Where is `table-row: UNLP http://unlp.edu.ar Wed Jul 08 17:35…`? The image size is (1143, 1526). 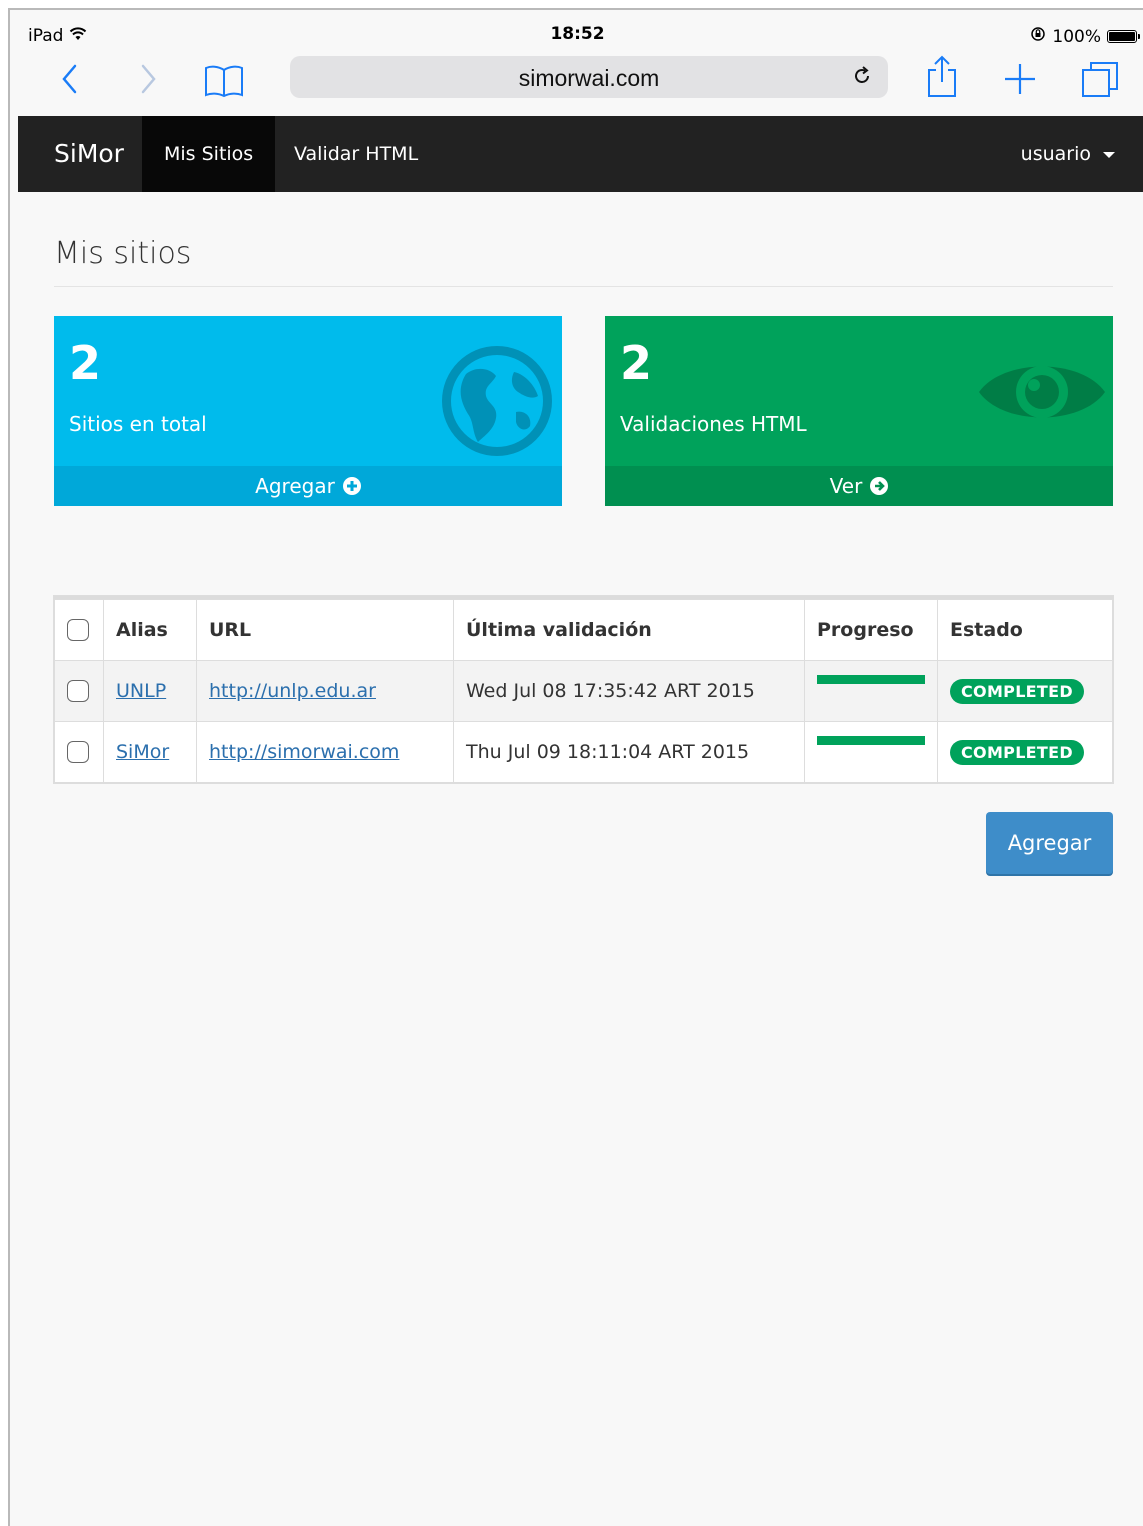 table-row: UNLP http://unlp.edu.ar Wed Jul 08 17:35… is located at coordinates (583, 691).